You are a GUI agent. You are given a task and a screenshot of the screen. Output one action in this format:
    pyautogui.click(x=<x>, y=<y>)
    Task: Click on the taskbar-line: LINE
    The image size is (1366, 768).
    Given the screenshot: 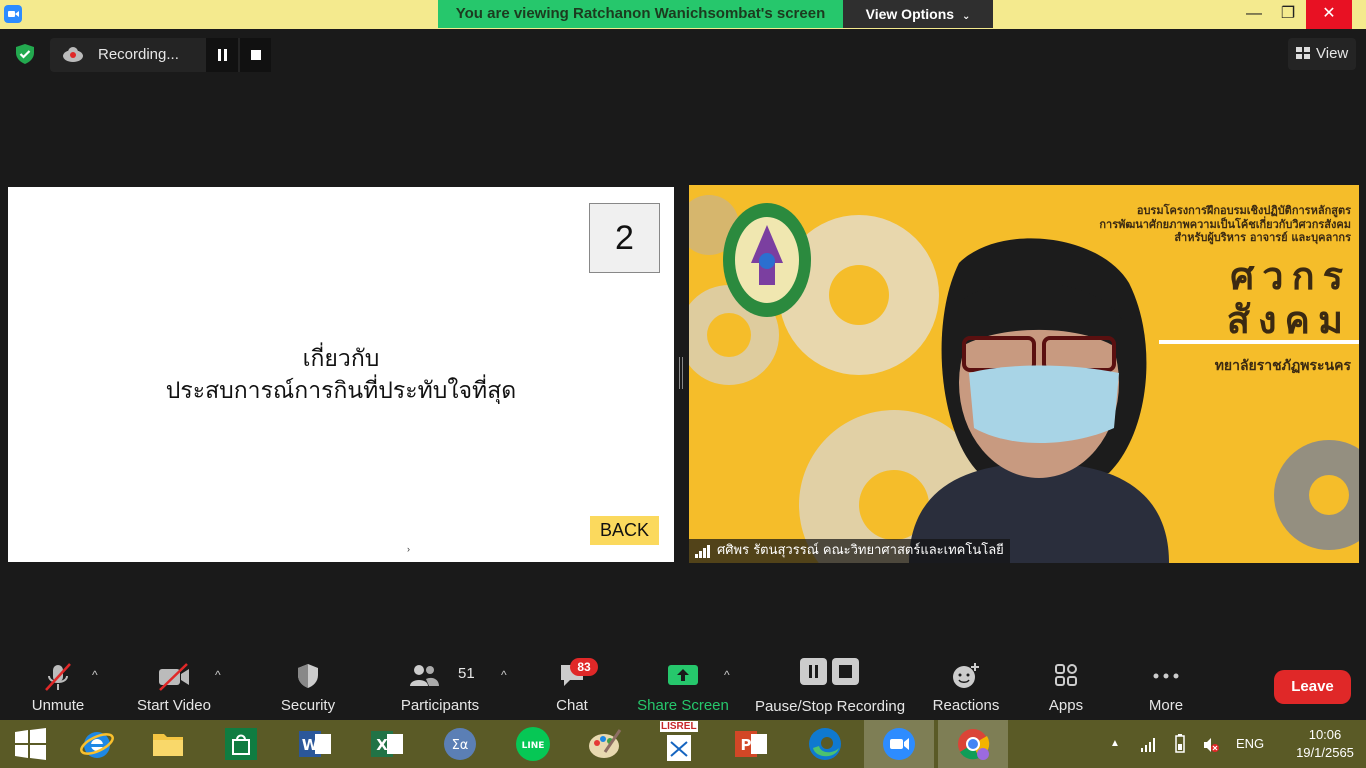 What is the action you would take?
    pyautogui.click(x=533, y=744)
    